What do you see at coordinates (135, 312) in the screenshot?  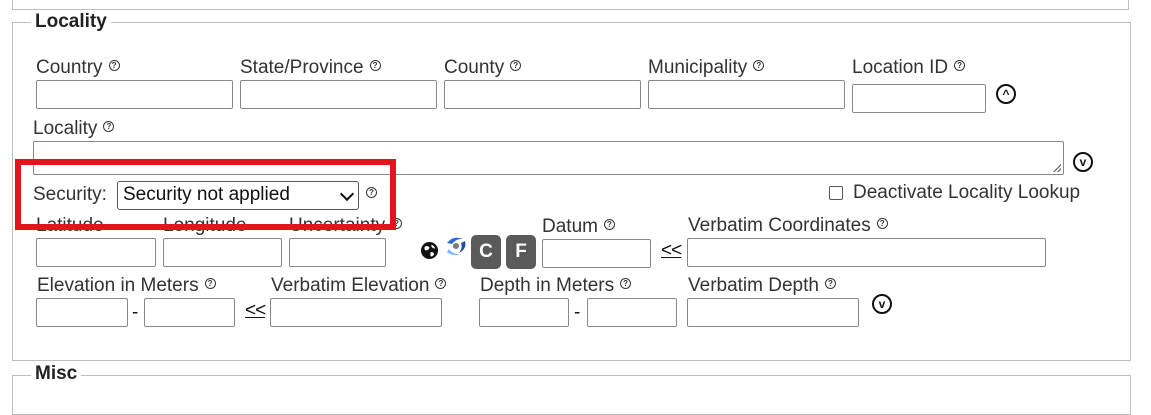 I see `elevation-range-dash: -` at bounding box center [135, 312].